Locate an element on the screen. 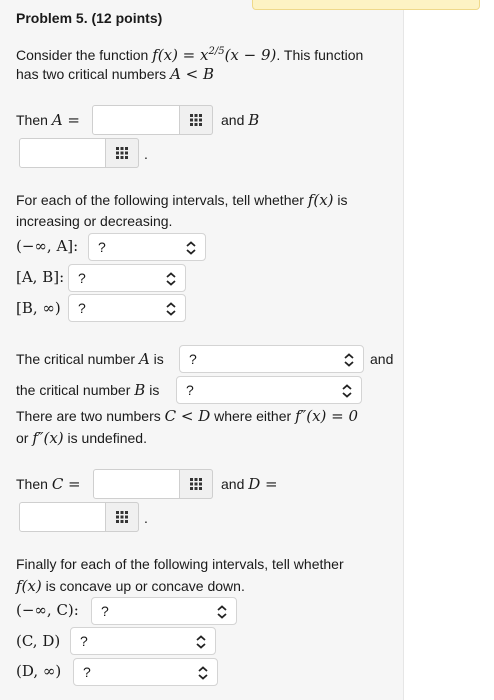 The image size is (494, 700). question-text-post: is is located at coordinates (340, 200).